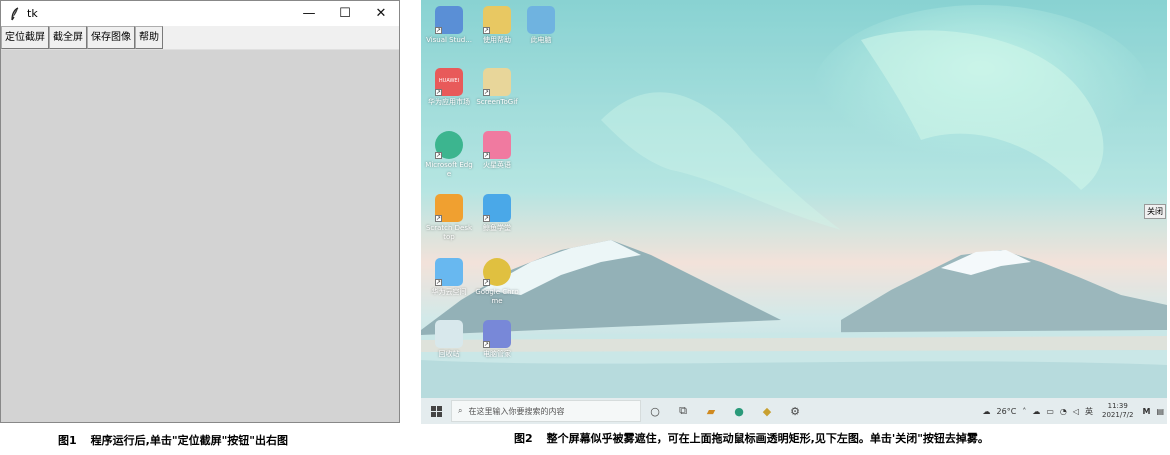  I want to click on desktop-icon-this-pc: 此电脑, so click(541, 25).